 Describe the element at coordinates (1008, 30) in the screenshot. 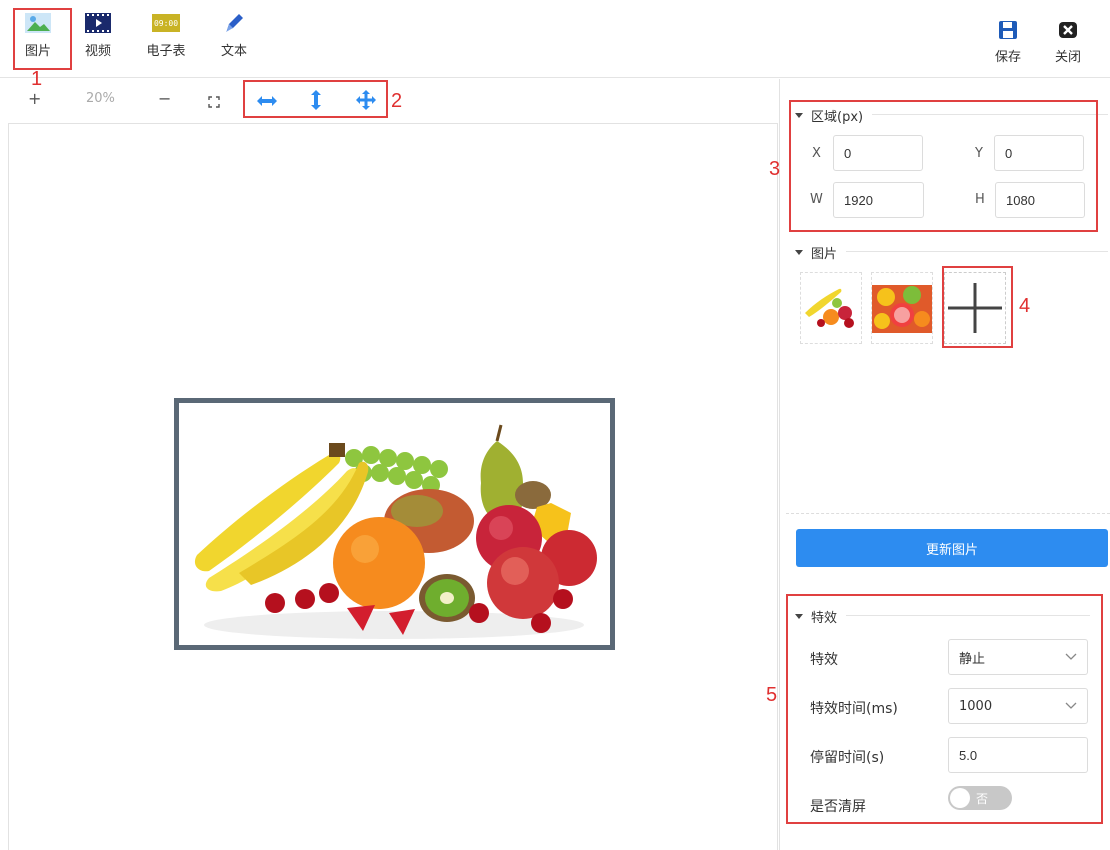

I see `save-icon` at that location.